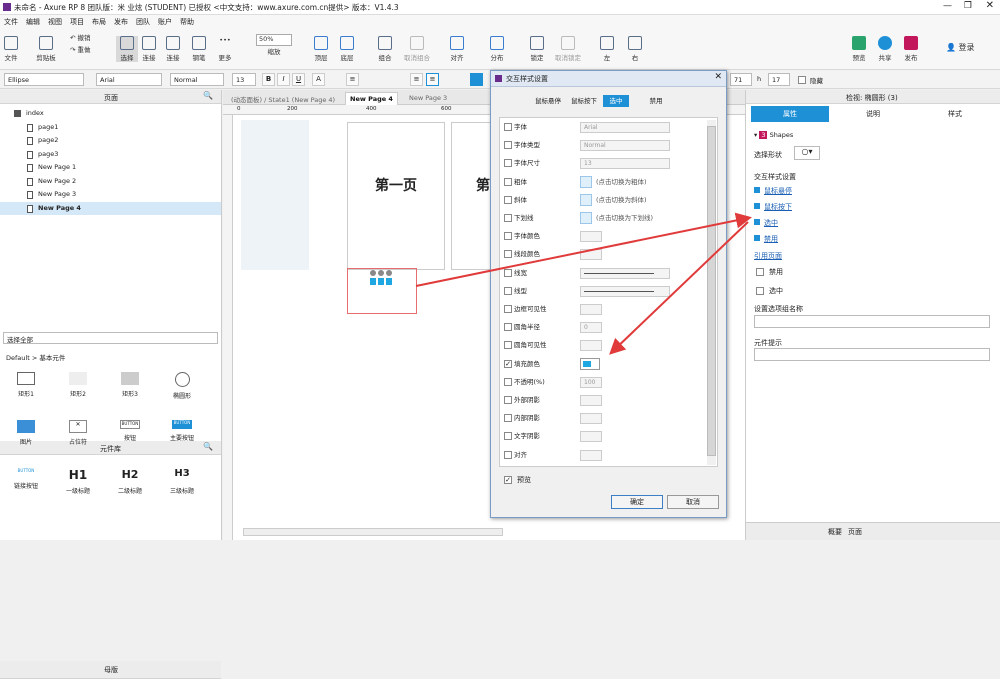 The height and width of the screenshot is (679, 1000). I want to click on arrow-to-selected-link, so click(583, 249).